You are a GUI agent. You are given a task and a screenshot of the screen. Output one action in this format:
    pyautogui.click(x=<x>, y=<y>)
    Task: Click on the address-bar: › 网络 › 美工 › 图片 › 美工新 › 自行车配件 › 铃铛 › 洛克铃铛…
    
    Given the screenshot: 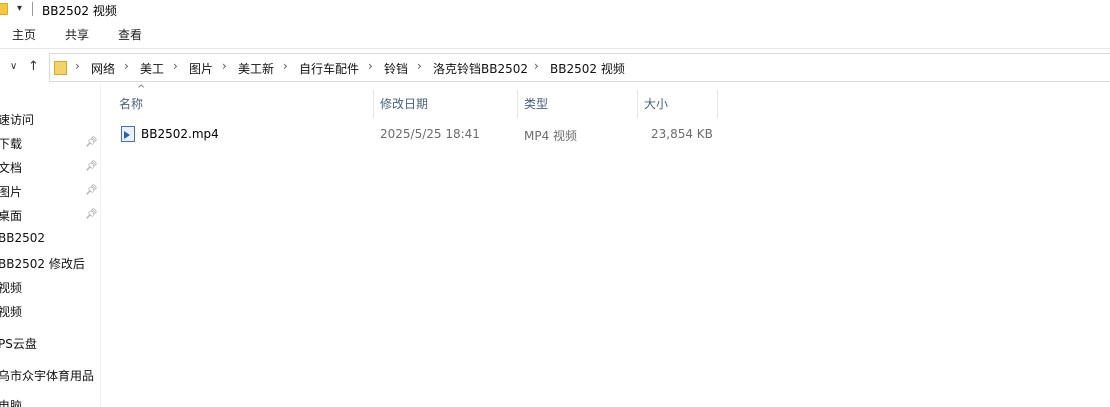 What is the action you would take?
    pyautogui.click(x=579, y=67)
    